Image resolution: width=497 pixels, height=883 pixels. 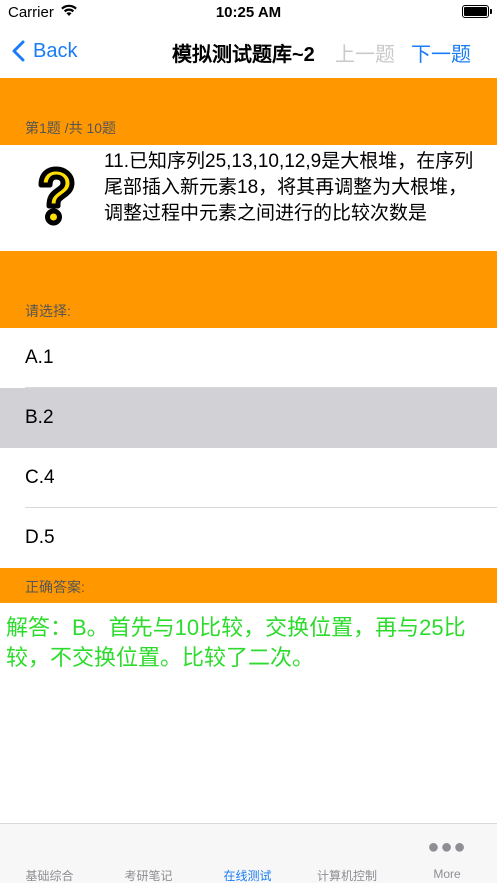 I want to click on back-button: Back, so click(x=44, y=51).